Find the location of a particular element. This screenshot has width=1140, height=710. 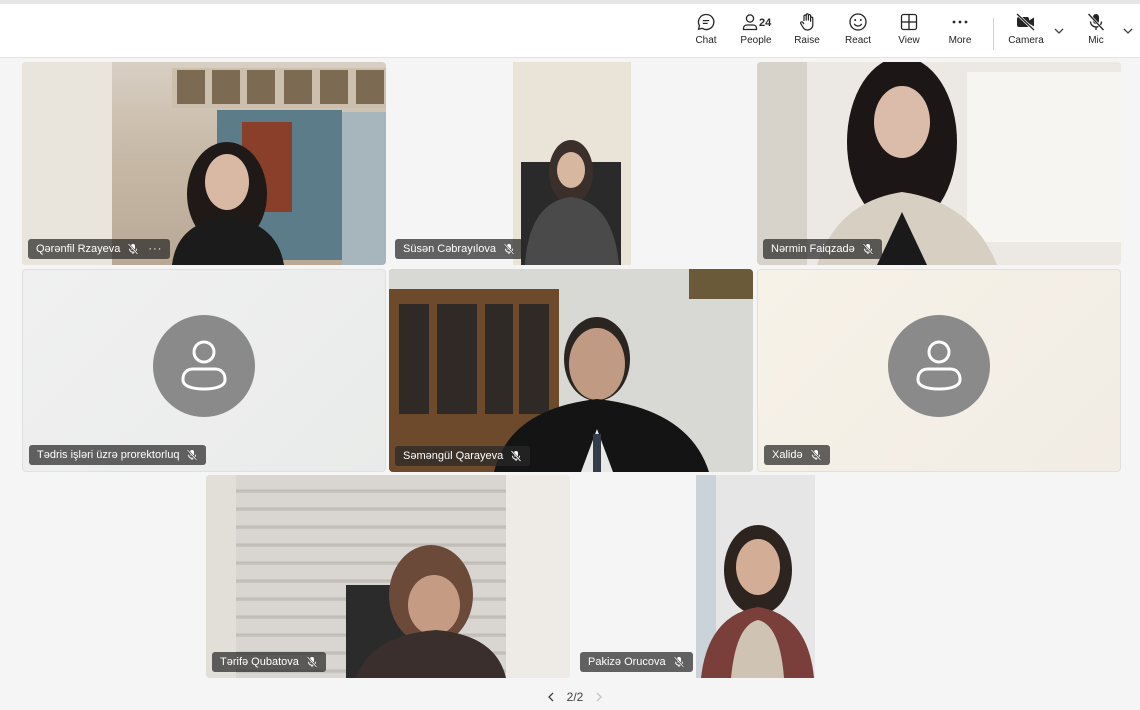

chat-button: Chat is located at coordinates (706, 33).